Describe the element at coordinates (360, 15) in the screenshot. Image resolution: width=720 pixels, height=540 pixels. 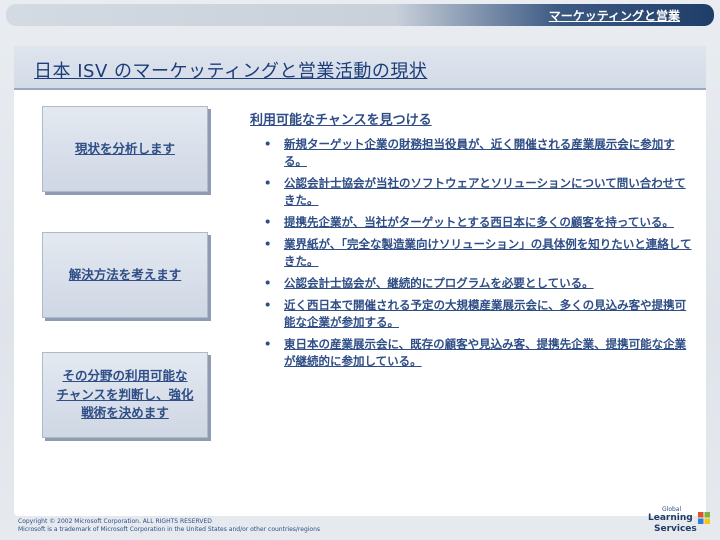
I see `header-bar: マーケッティングと営業` at that location.